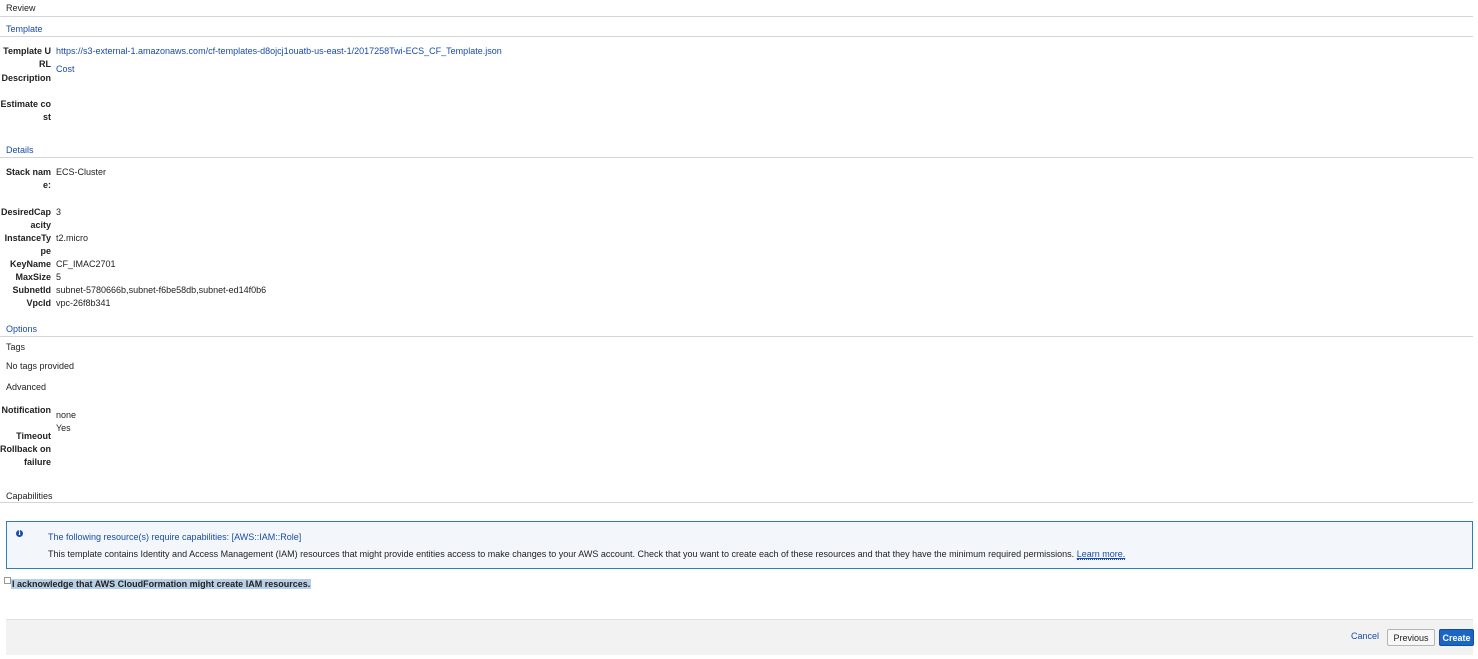  What do you see at coordinates (740, 637) in the screenshot?
I see `wizard-footer: Cancel Previous Create` at bounding box center [740, 637].